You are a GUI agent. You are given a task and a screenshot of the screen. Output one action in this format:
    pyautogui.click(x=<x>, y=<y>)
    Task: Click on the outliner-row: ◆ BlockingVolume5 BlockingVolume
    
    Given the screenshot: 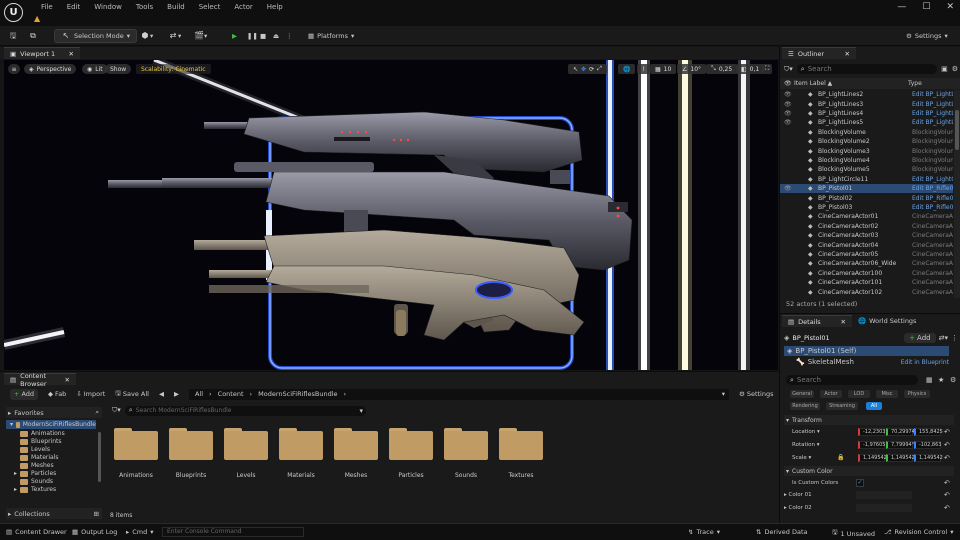 What is the action you would take?
    pyautogui.click(x=866, y=169)
    